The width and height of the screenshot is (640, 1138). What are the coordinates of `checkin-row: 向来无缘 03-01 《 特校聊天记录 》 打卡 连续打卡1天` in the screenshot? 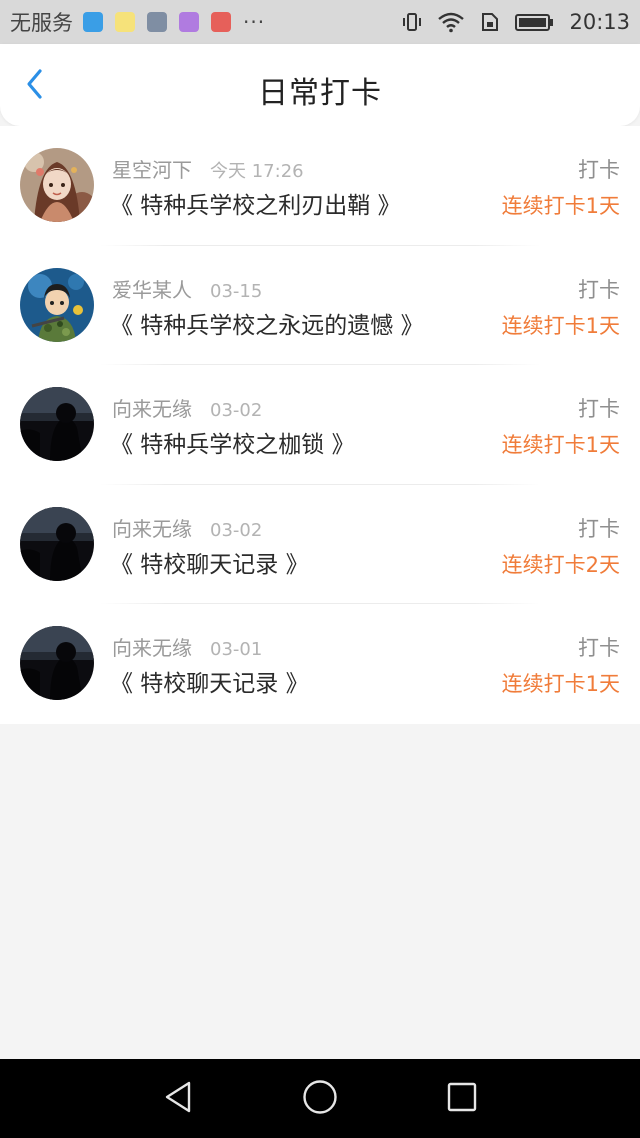 It's located at (320, 664).